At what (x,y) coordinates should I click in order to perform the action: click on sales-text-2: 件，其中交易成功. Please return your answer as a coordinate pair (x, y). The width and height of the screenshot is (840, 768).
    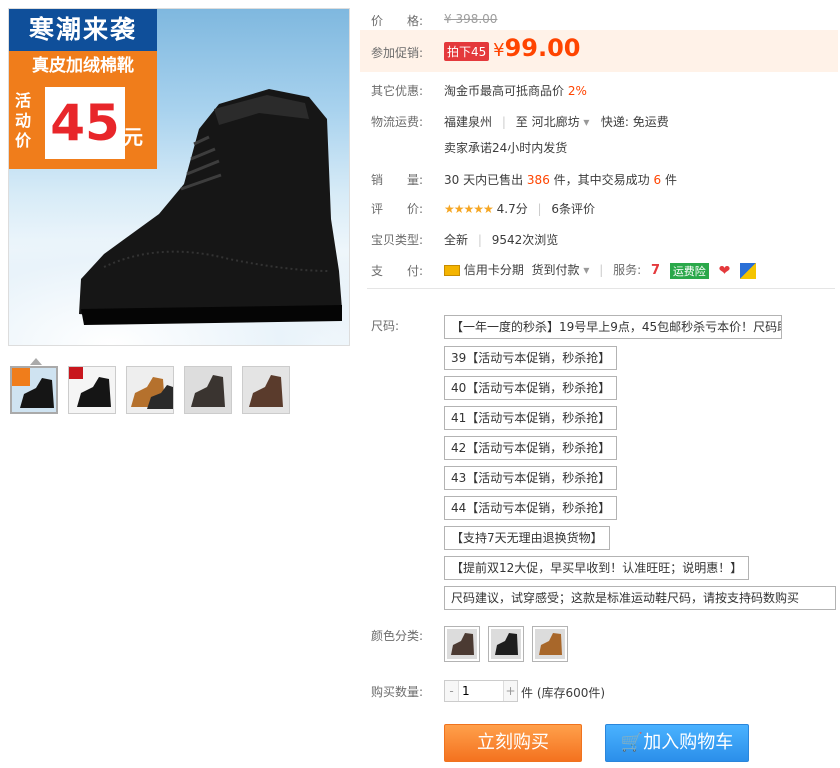
    Looking at the image, I should click on (601, 180).